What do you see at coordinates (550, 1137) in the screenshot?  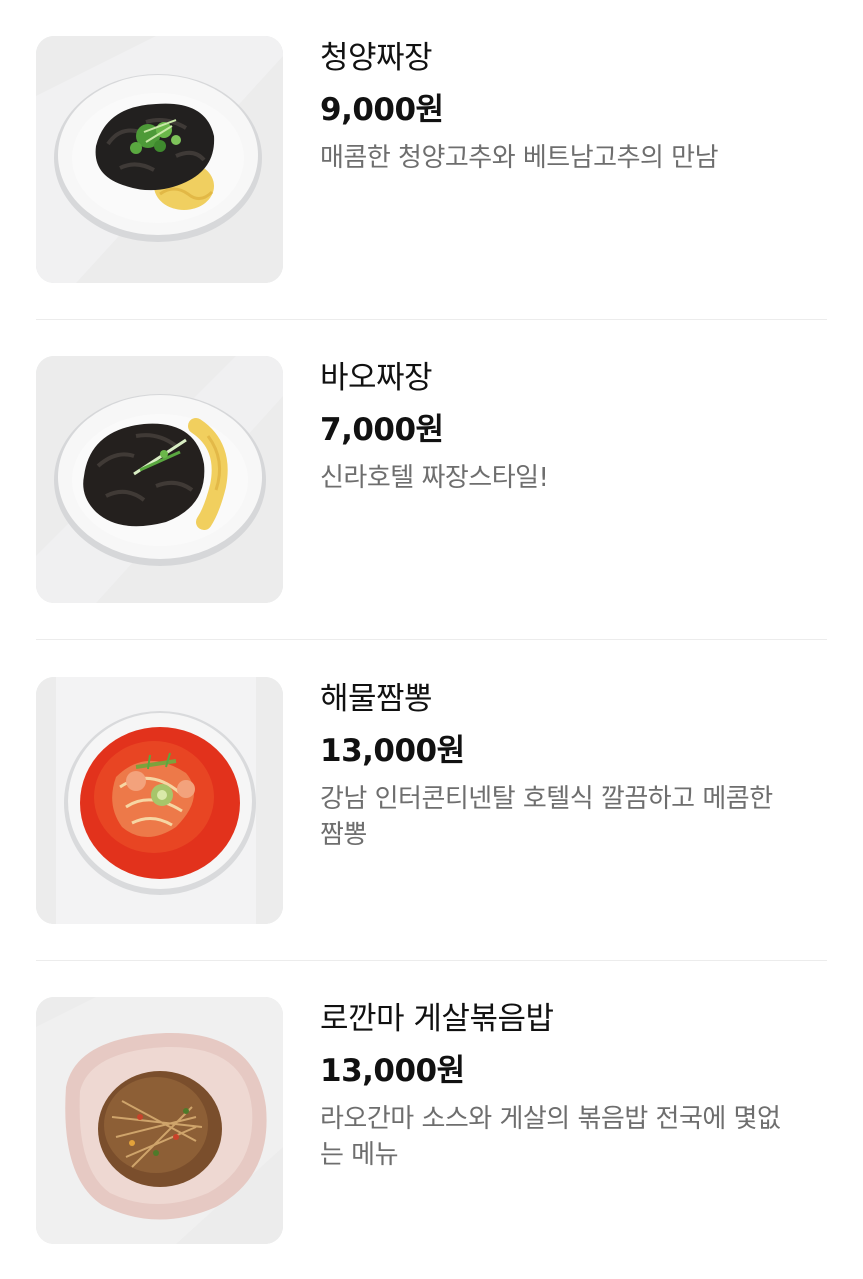 I see `menu-item-description: 라오간마 소스와 게살의 볶음밥 전국에 몇없는 메뉴` at bounding box center [550, 1137].